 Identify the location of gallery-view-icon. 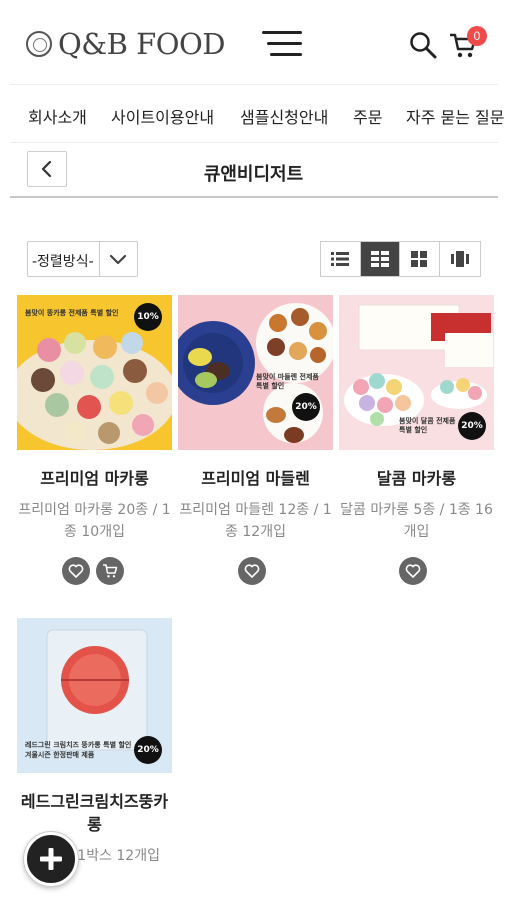
(459, 259).